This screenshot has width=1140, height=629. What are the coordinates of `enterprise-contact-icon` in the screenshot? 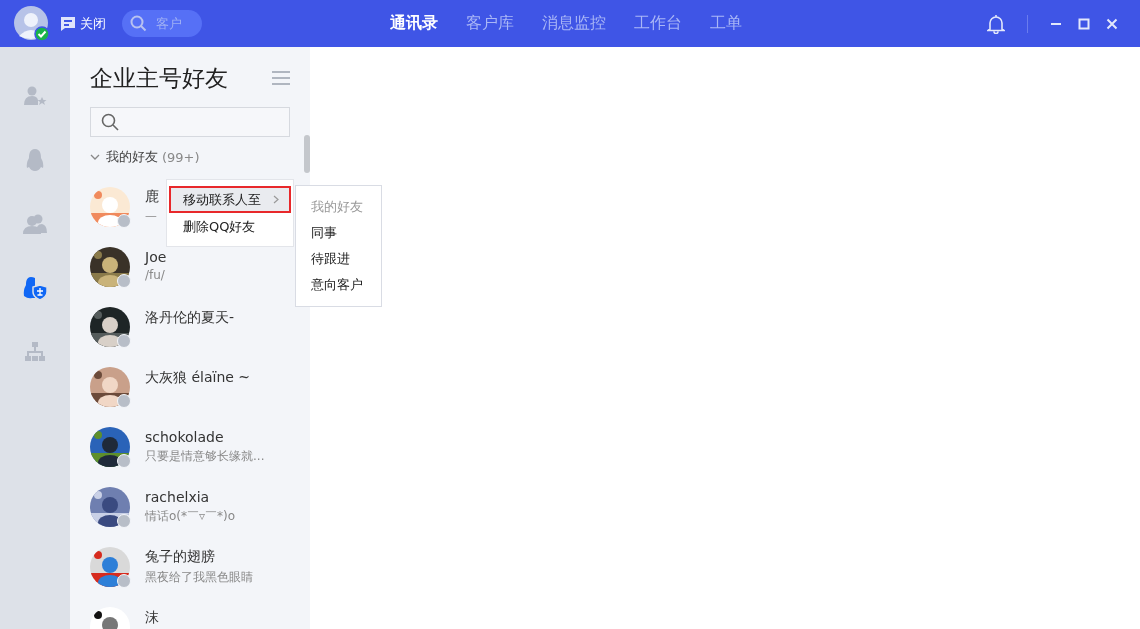 It's located at (35, 288).